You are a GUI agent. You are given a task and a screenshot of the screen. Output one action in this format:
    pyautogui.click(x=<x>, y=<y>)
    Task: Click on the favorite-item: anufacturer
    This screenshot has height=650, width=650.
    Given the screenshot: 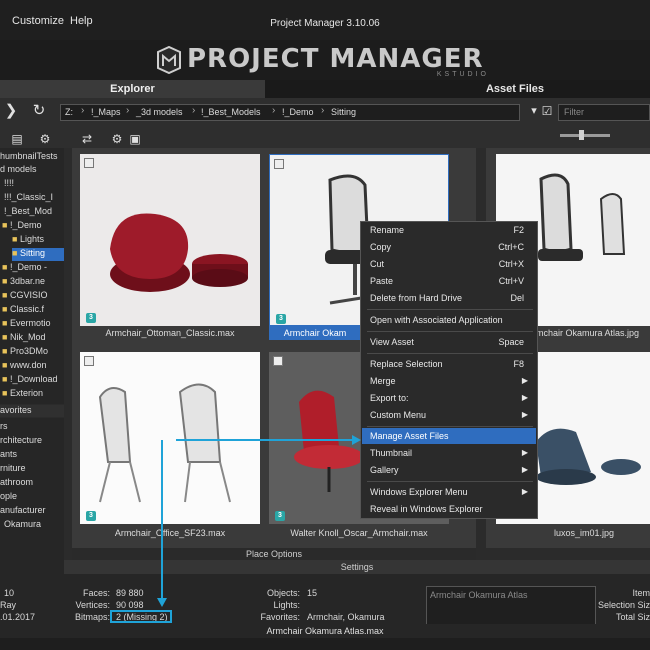 What is the action you would take?
    pyautogui.click(x=23, y=511)
    